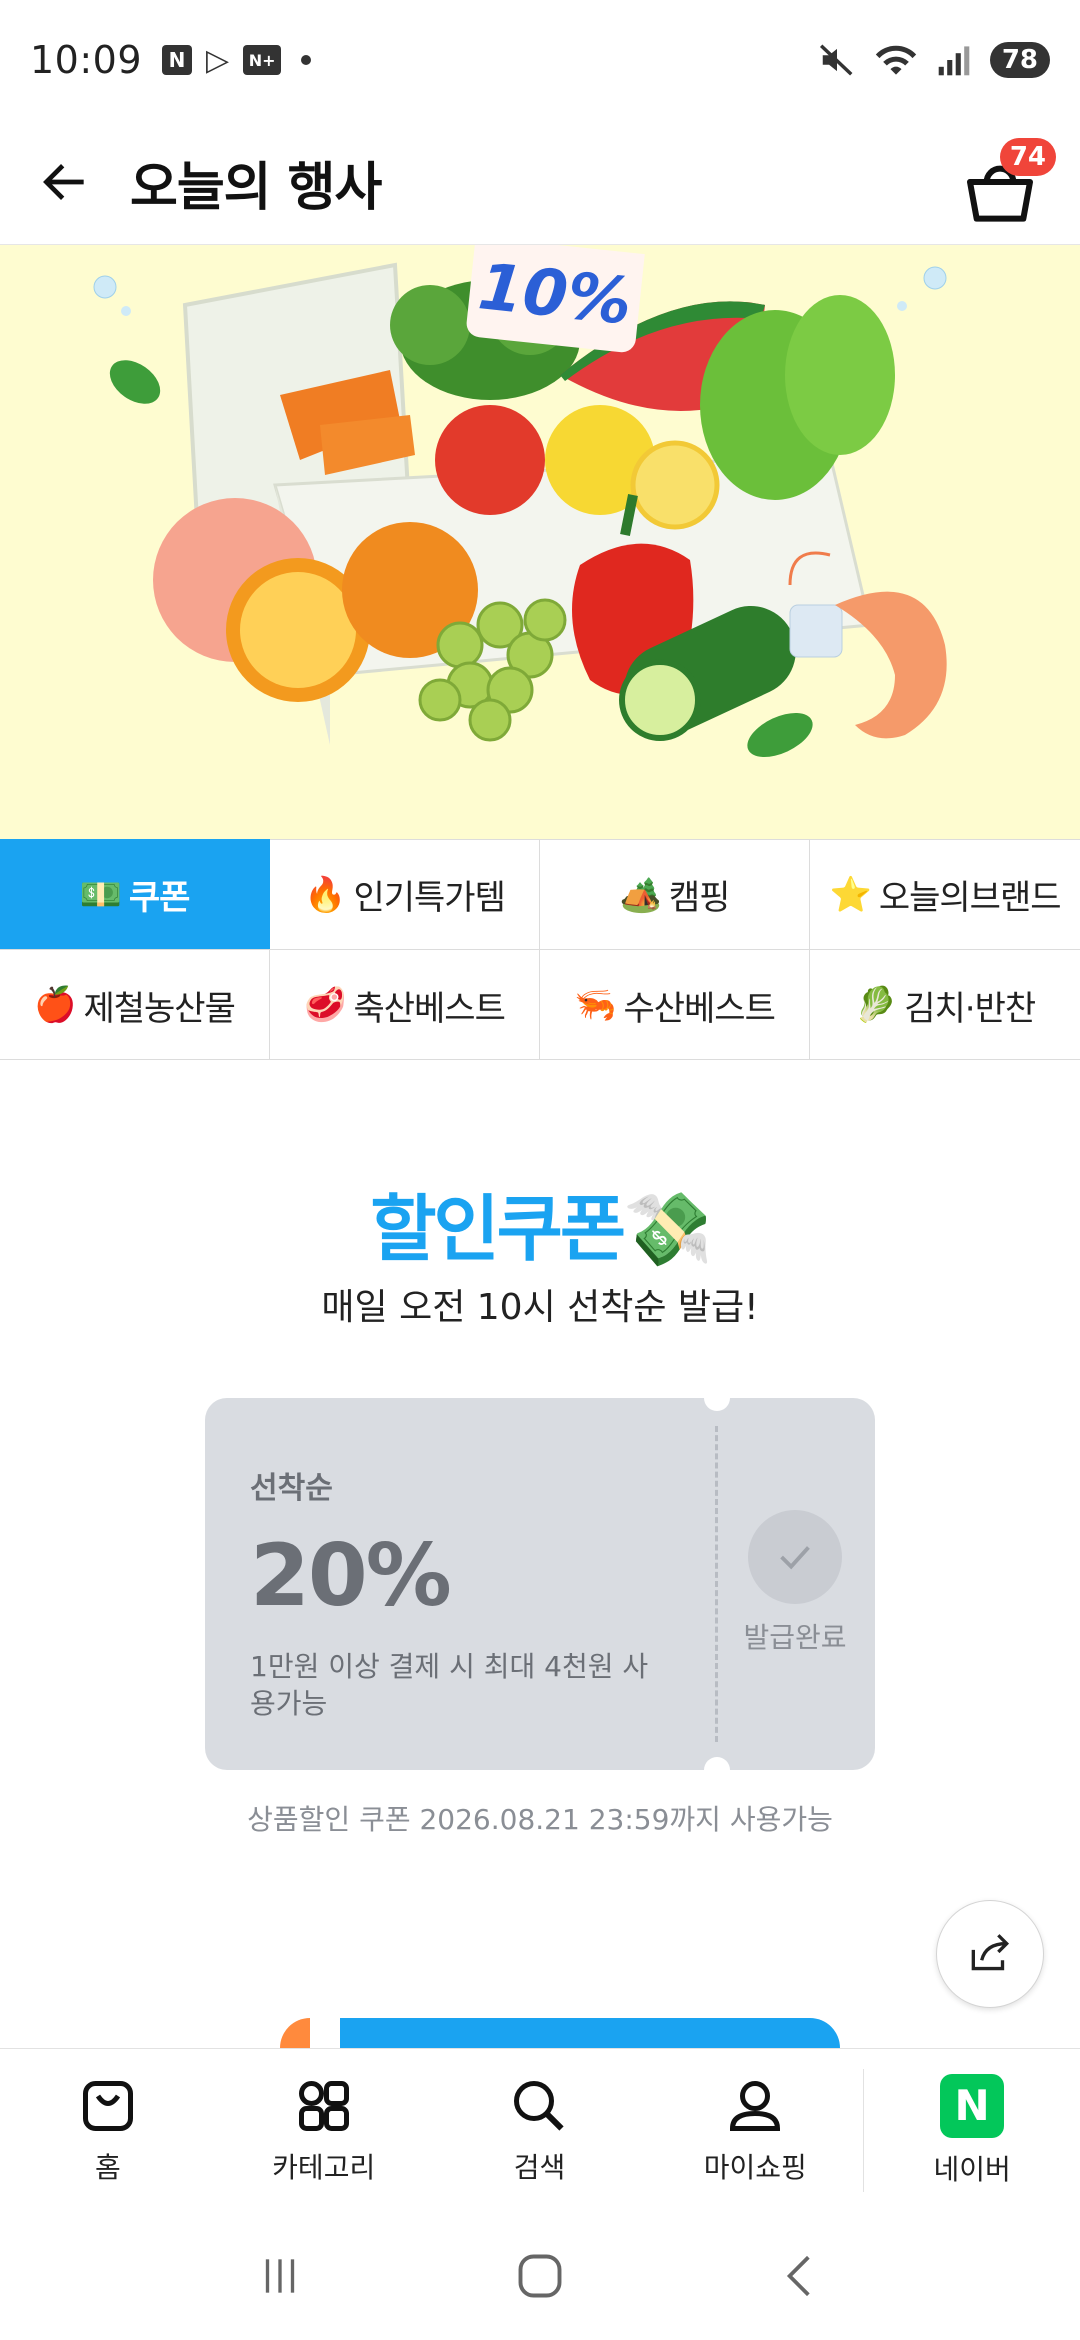 The height and width of the screenshot is (2340, 1080). What do you see at coordinates (699, 1008) in the screenshot?
I see `tab-label: 수산베스트` at bounding box center [699, 1008].